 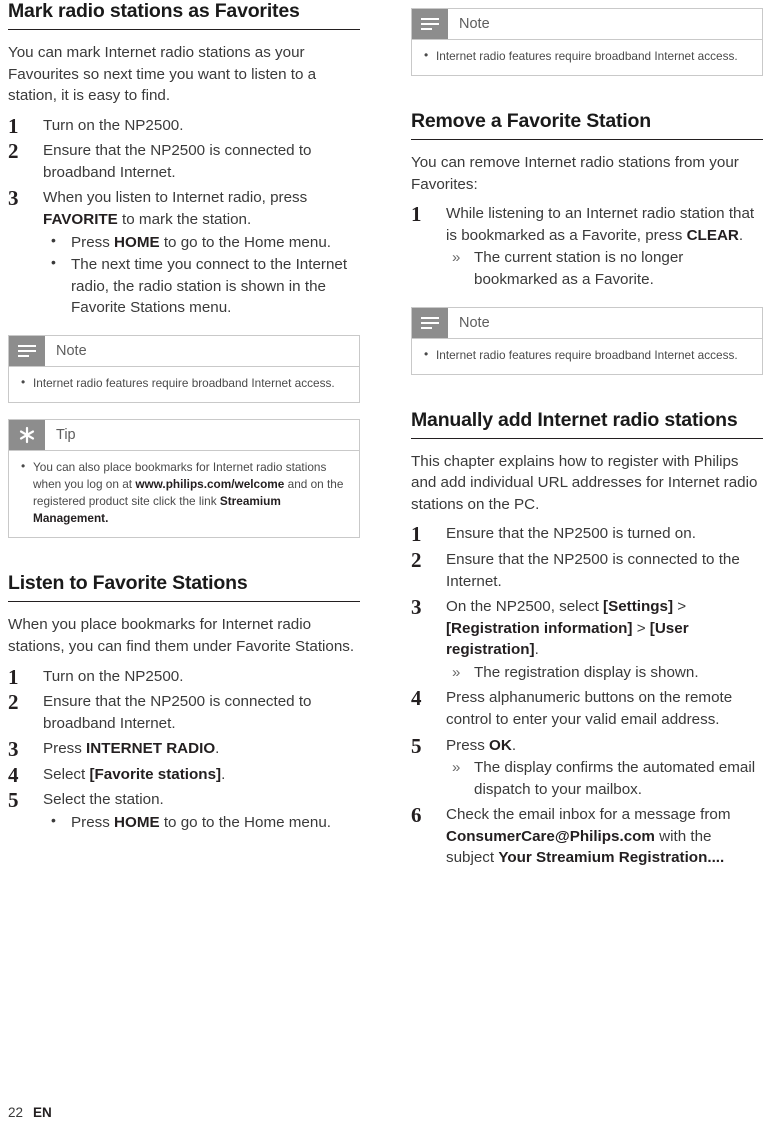 What do you see at coordinates (16, 1112) in the screenshot?
I see `page-number: 22` at bounding box center [16, 1112].